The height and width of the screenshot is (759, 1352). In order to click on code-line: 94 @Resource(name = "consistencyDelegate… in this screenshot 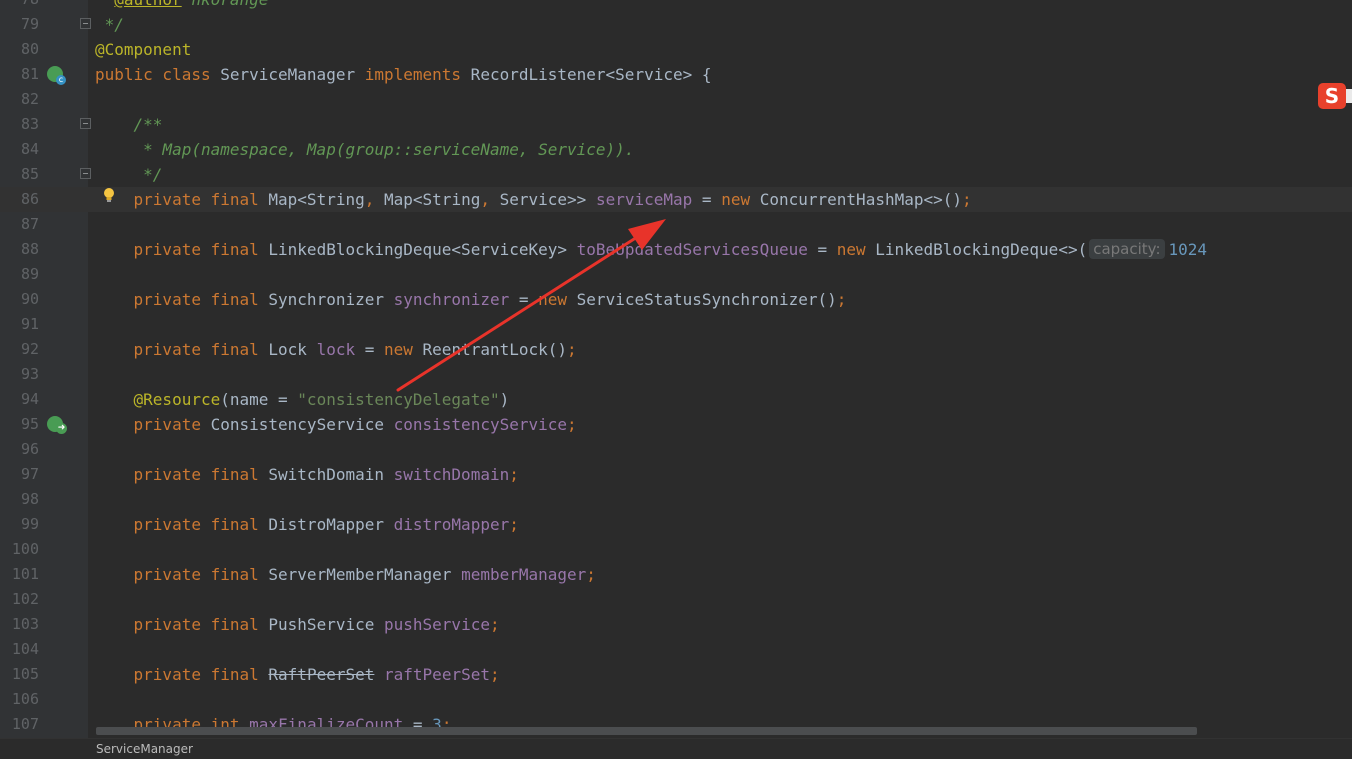, I will do `click(676, 399)`.